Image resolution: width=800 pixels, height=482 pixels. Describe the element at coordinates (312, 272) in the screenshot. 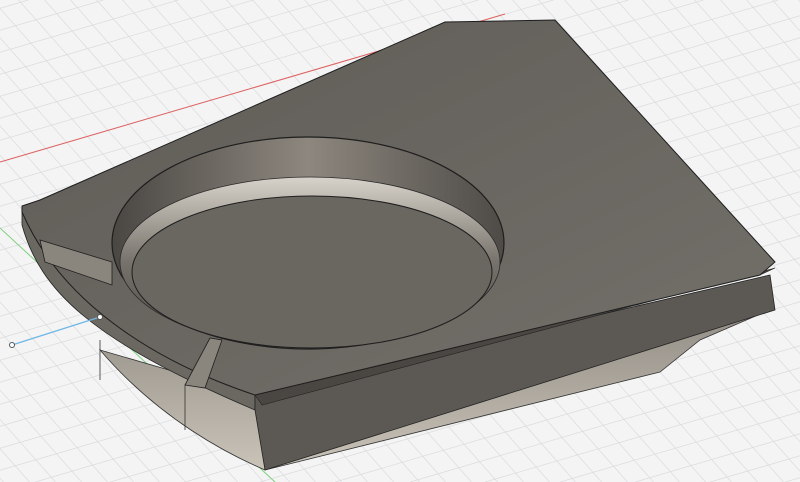

I see `bowl-floor` at that location.